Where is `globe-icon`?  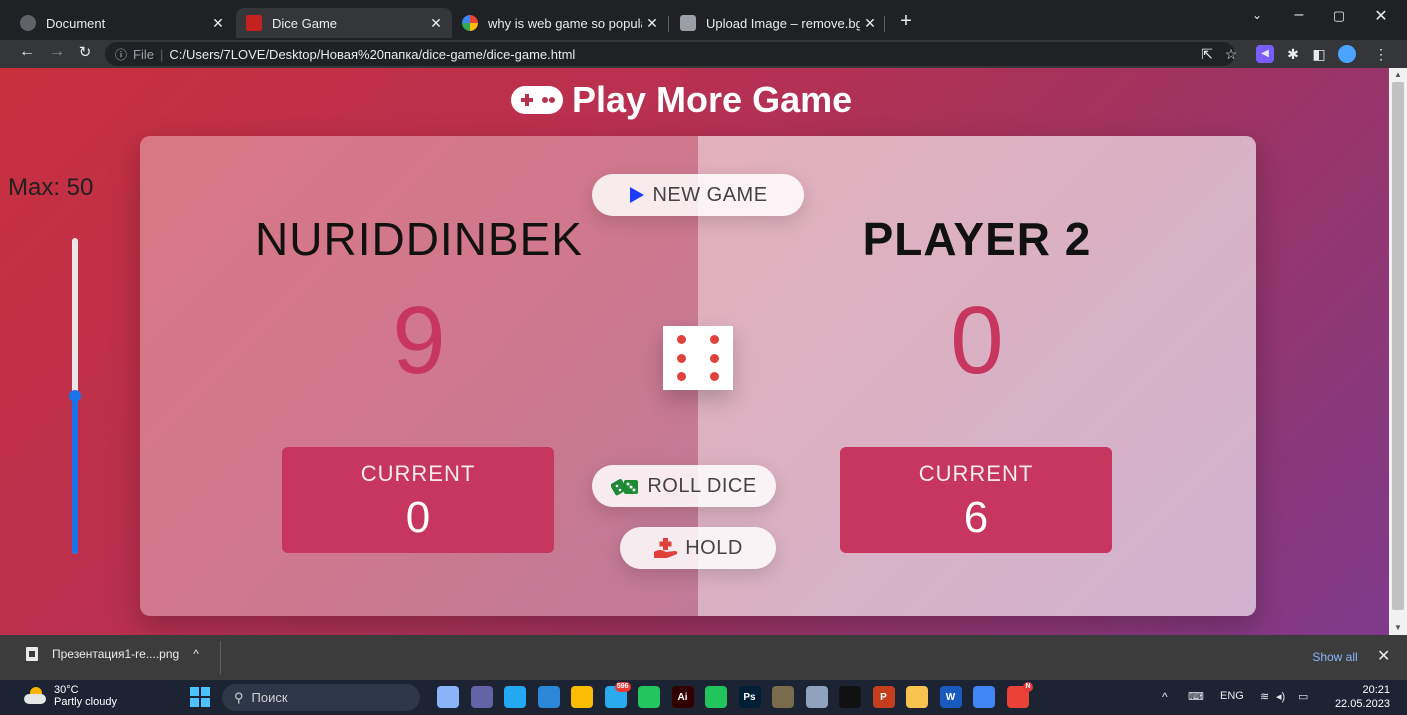 globe-icon is located at coordinates (28, 23).